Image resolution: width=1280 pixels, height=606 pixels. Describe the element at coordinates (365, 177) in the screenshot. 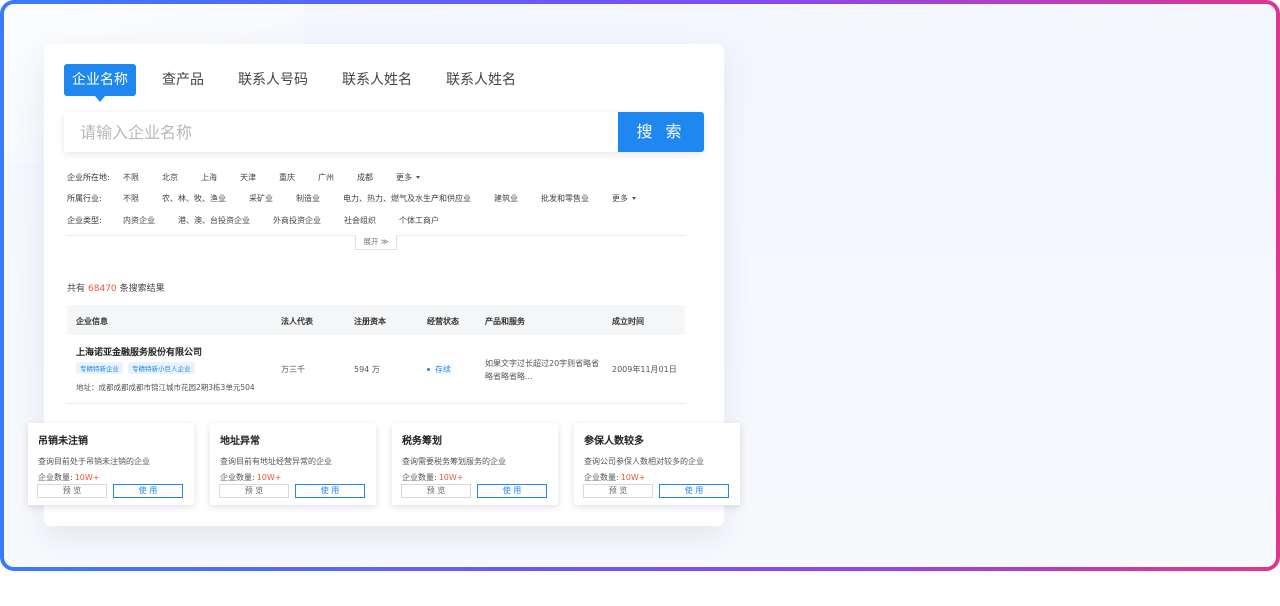

I see `filter-option: 成都` at that location.